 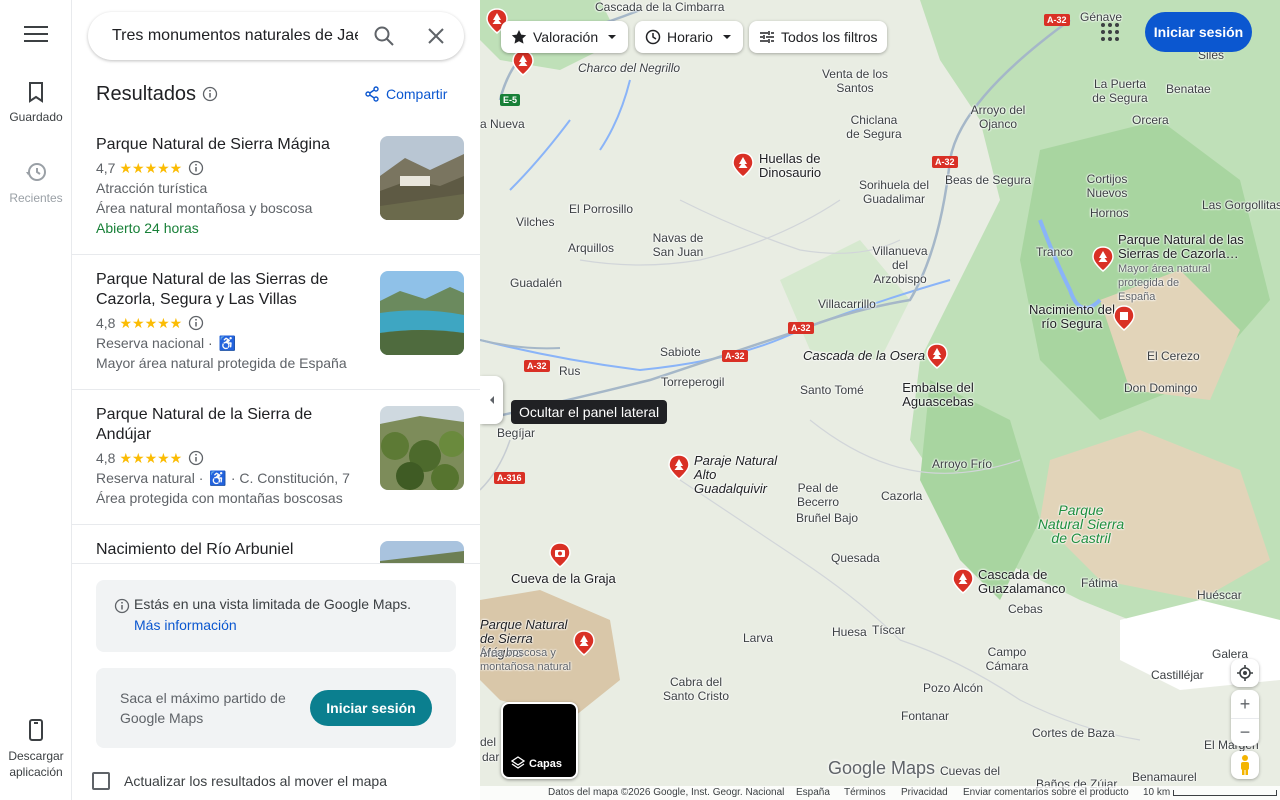 What do you see at coordinates (924, 792) in the screenshot?
I see `privacy-link: Privacidad` at bounding box center [924, 792].